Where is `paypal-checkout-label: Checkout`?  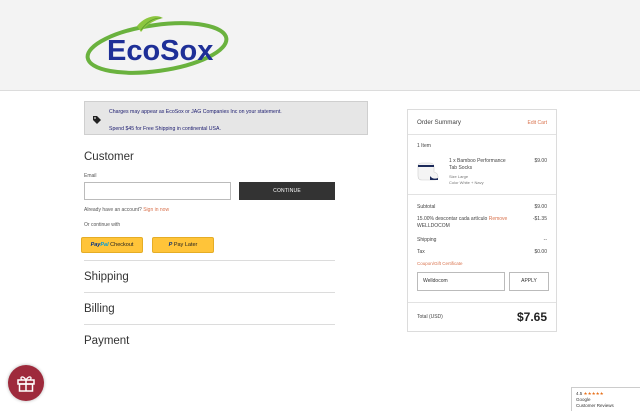
paypal-checkout-label: Checkout is located at coordinates (122, 245).